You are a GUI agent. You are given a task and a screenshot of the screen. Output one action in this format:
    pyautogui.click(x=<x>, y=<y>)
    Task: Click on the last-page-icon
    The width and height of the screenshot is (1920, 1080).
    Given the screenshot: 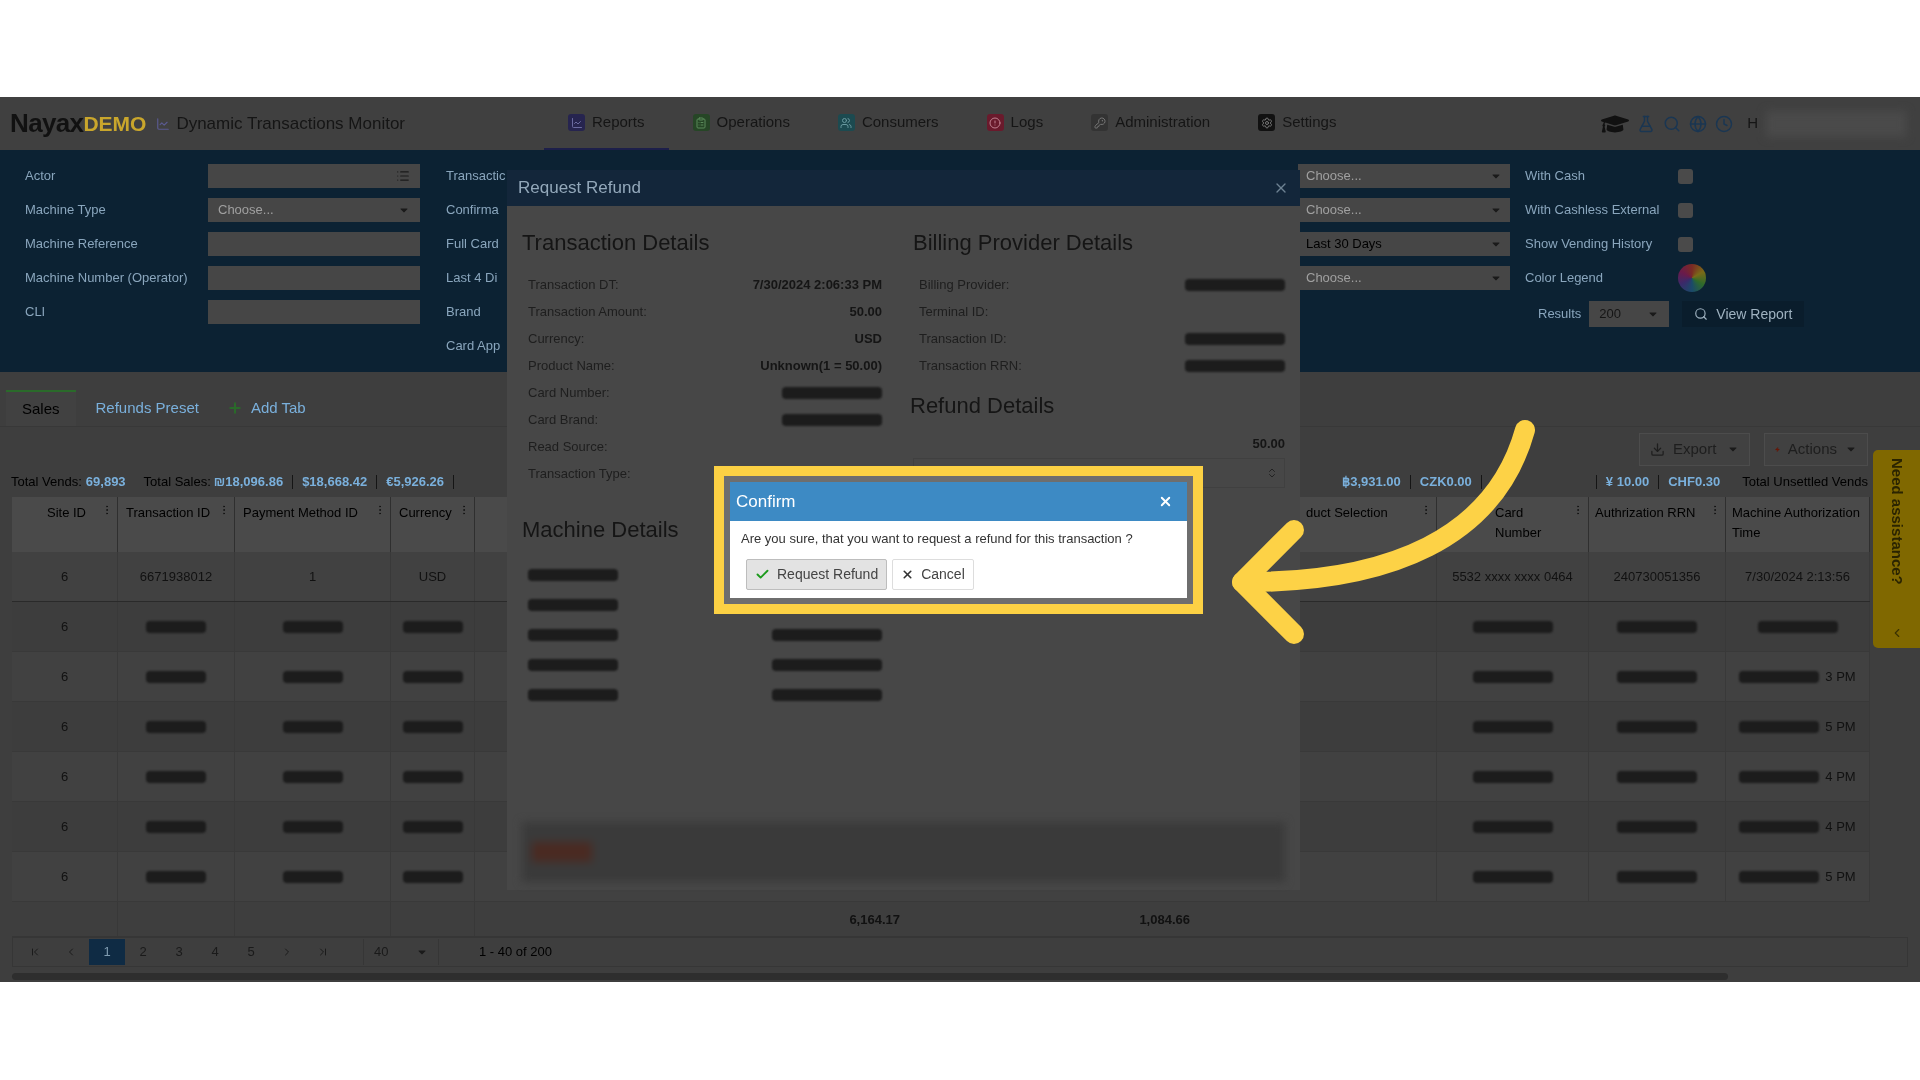 What is the action you would take?
    pyautogui.click(x=323, y=952)
    